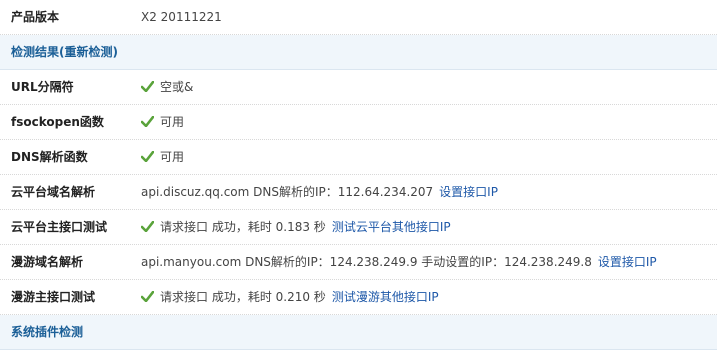 This screenshot has width=717, height=357. I want to click on check-label: URL分隔符, so click(42, 87).